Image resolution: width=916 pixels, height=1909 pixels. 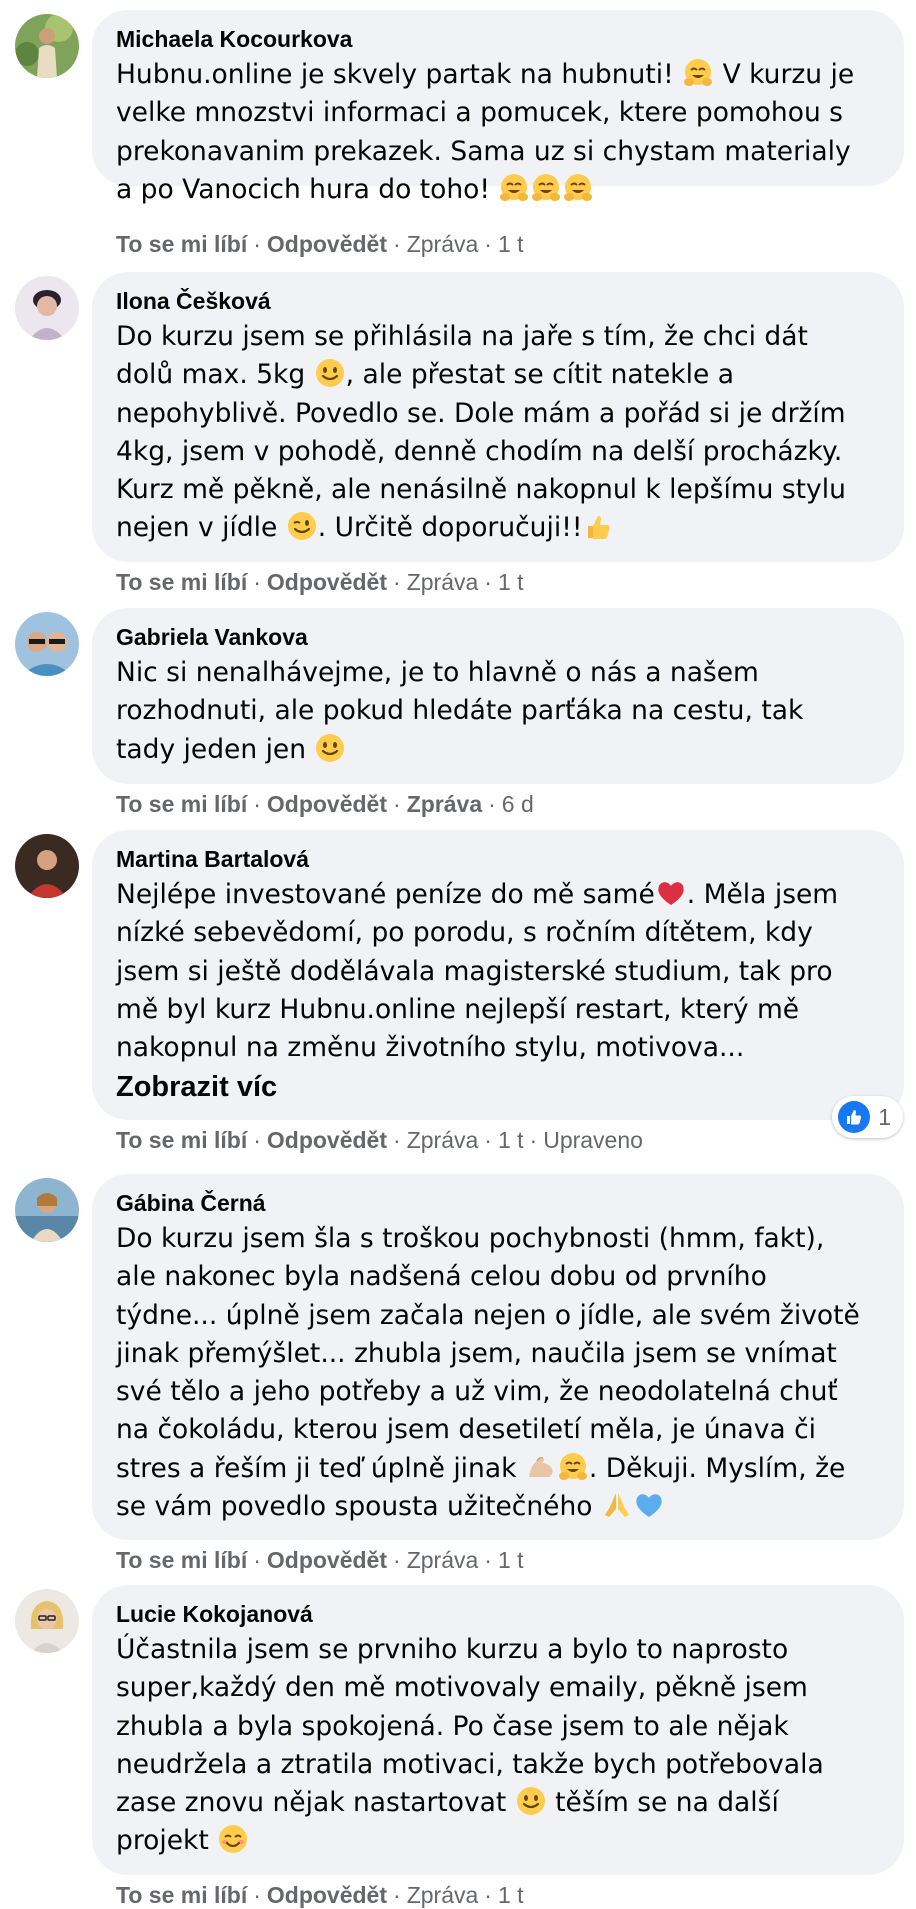 What do you see at coordinates (211, 375) in the screenshot?
I see `comment-text-line: dolů max. 5kg` at bounding box center [211, 375].